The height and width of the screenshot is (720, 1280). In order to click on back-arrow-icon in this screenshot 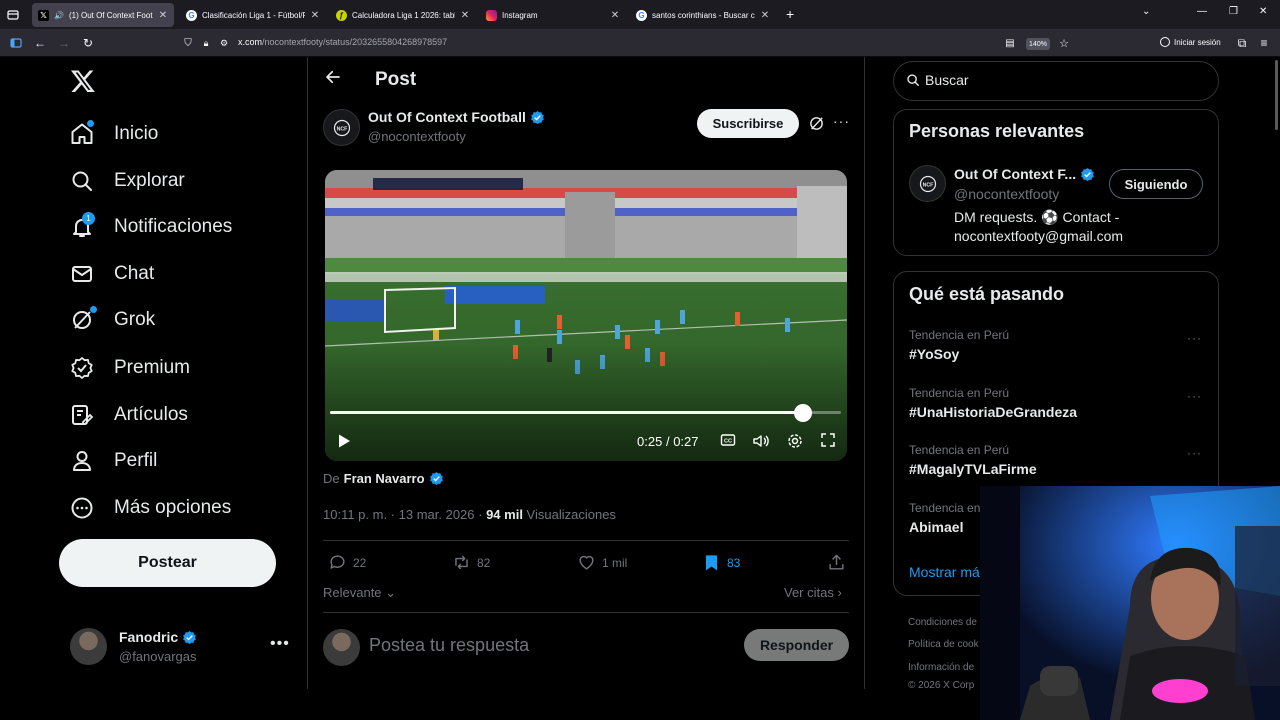, I will do `click(333, 77)`.